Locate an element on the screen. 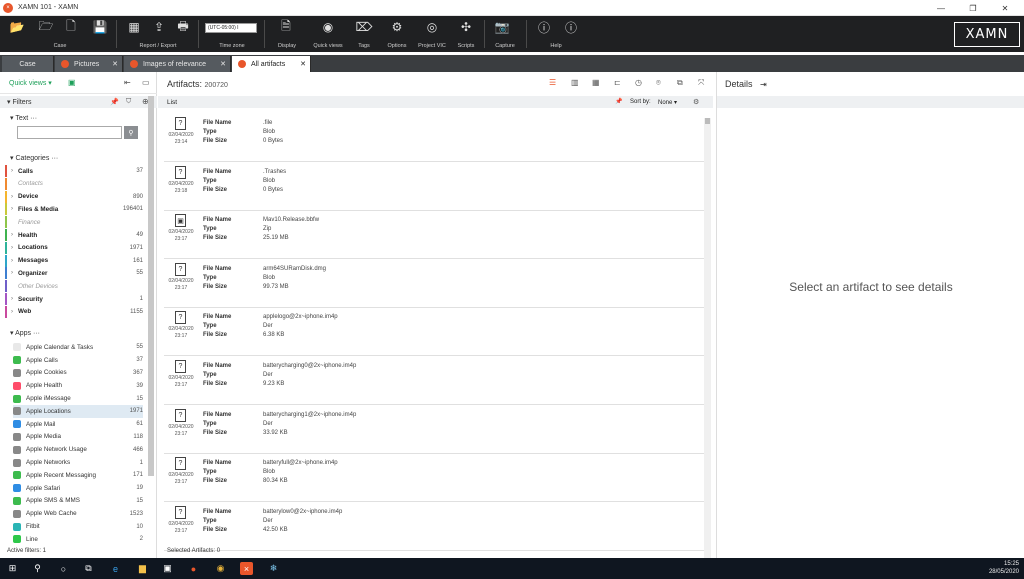 This screenshot has width=1024, height=579. app-item: Apple Safari 19 is located at coordinates (78, 488).